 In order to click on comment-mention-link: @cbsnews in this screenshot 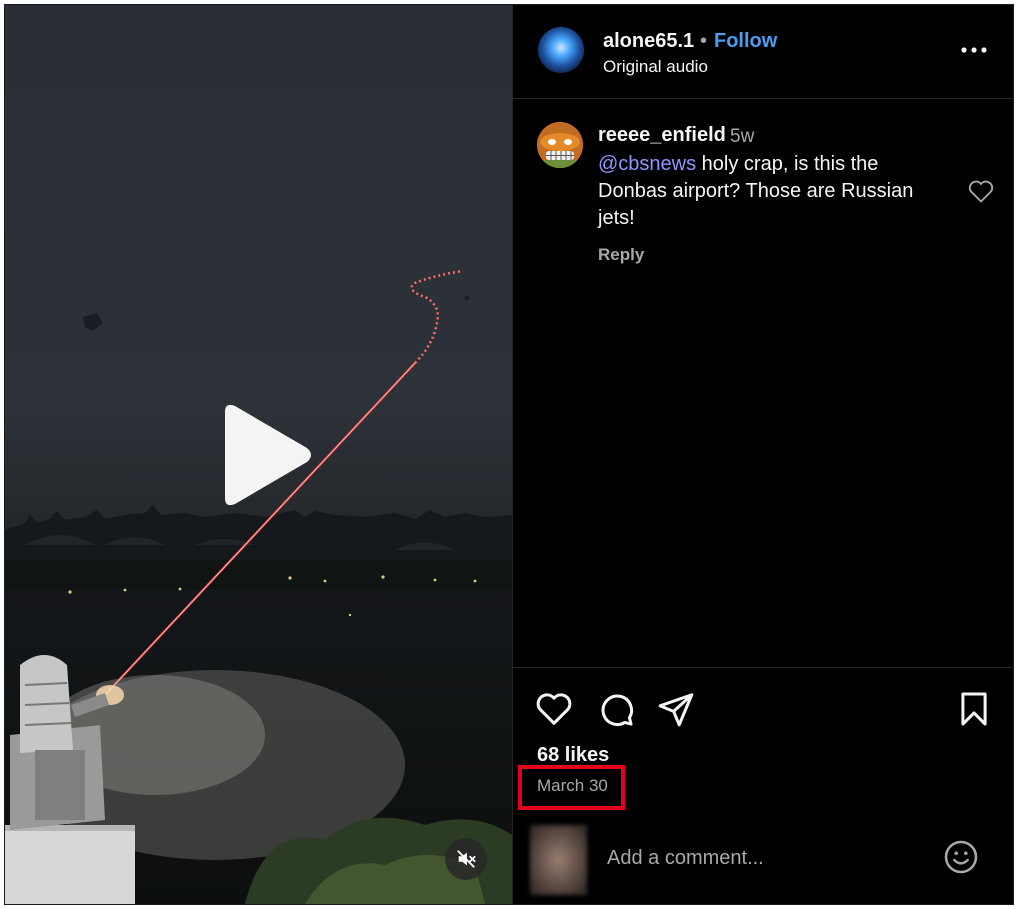, I will do `click(647, 164)`.